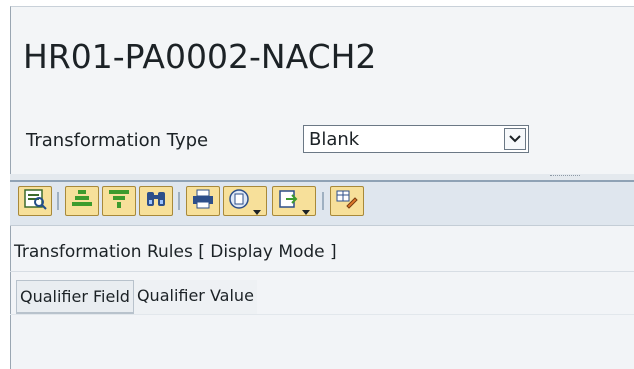  I want to click on details-button, so click(35, 201).